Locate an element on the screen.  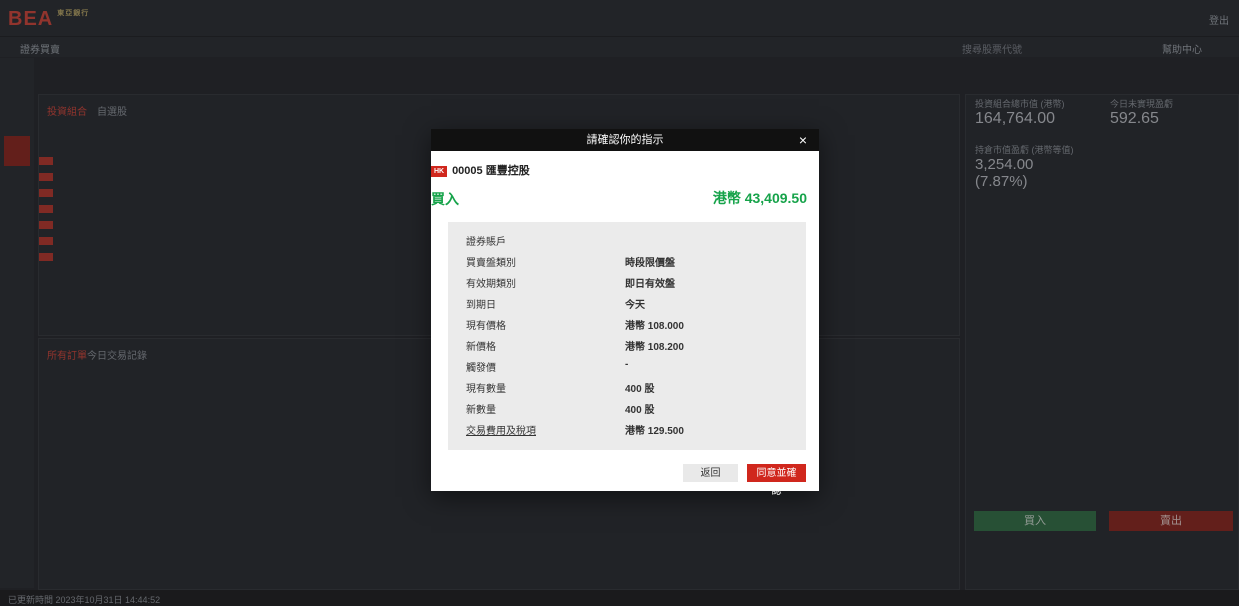
detail-label: 買賣盤類別 is located at coordinates (491, 263).